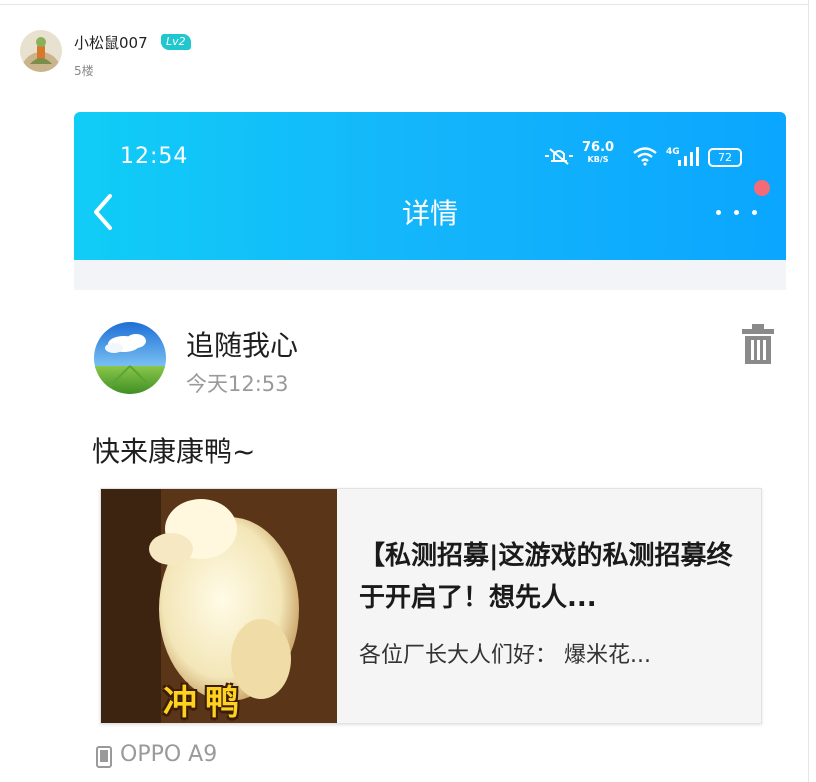 This screenshot has height=782, width=816. What do you see at coordinates (737, 213) in the screenshot?
I see `more-dots-icon` at bounding box center [737, 213].